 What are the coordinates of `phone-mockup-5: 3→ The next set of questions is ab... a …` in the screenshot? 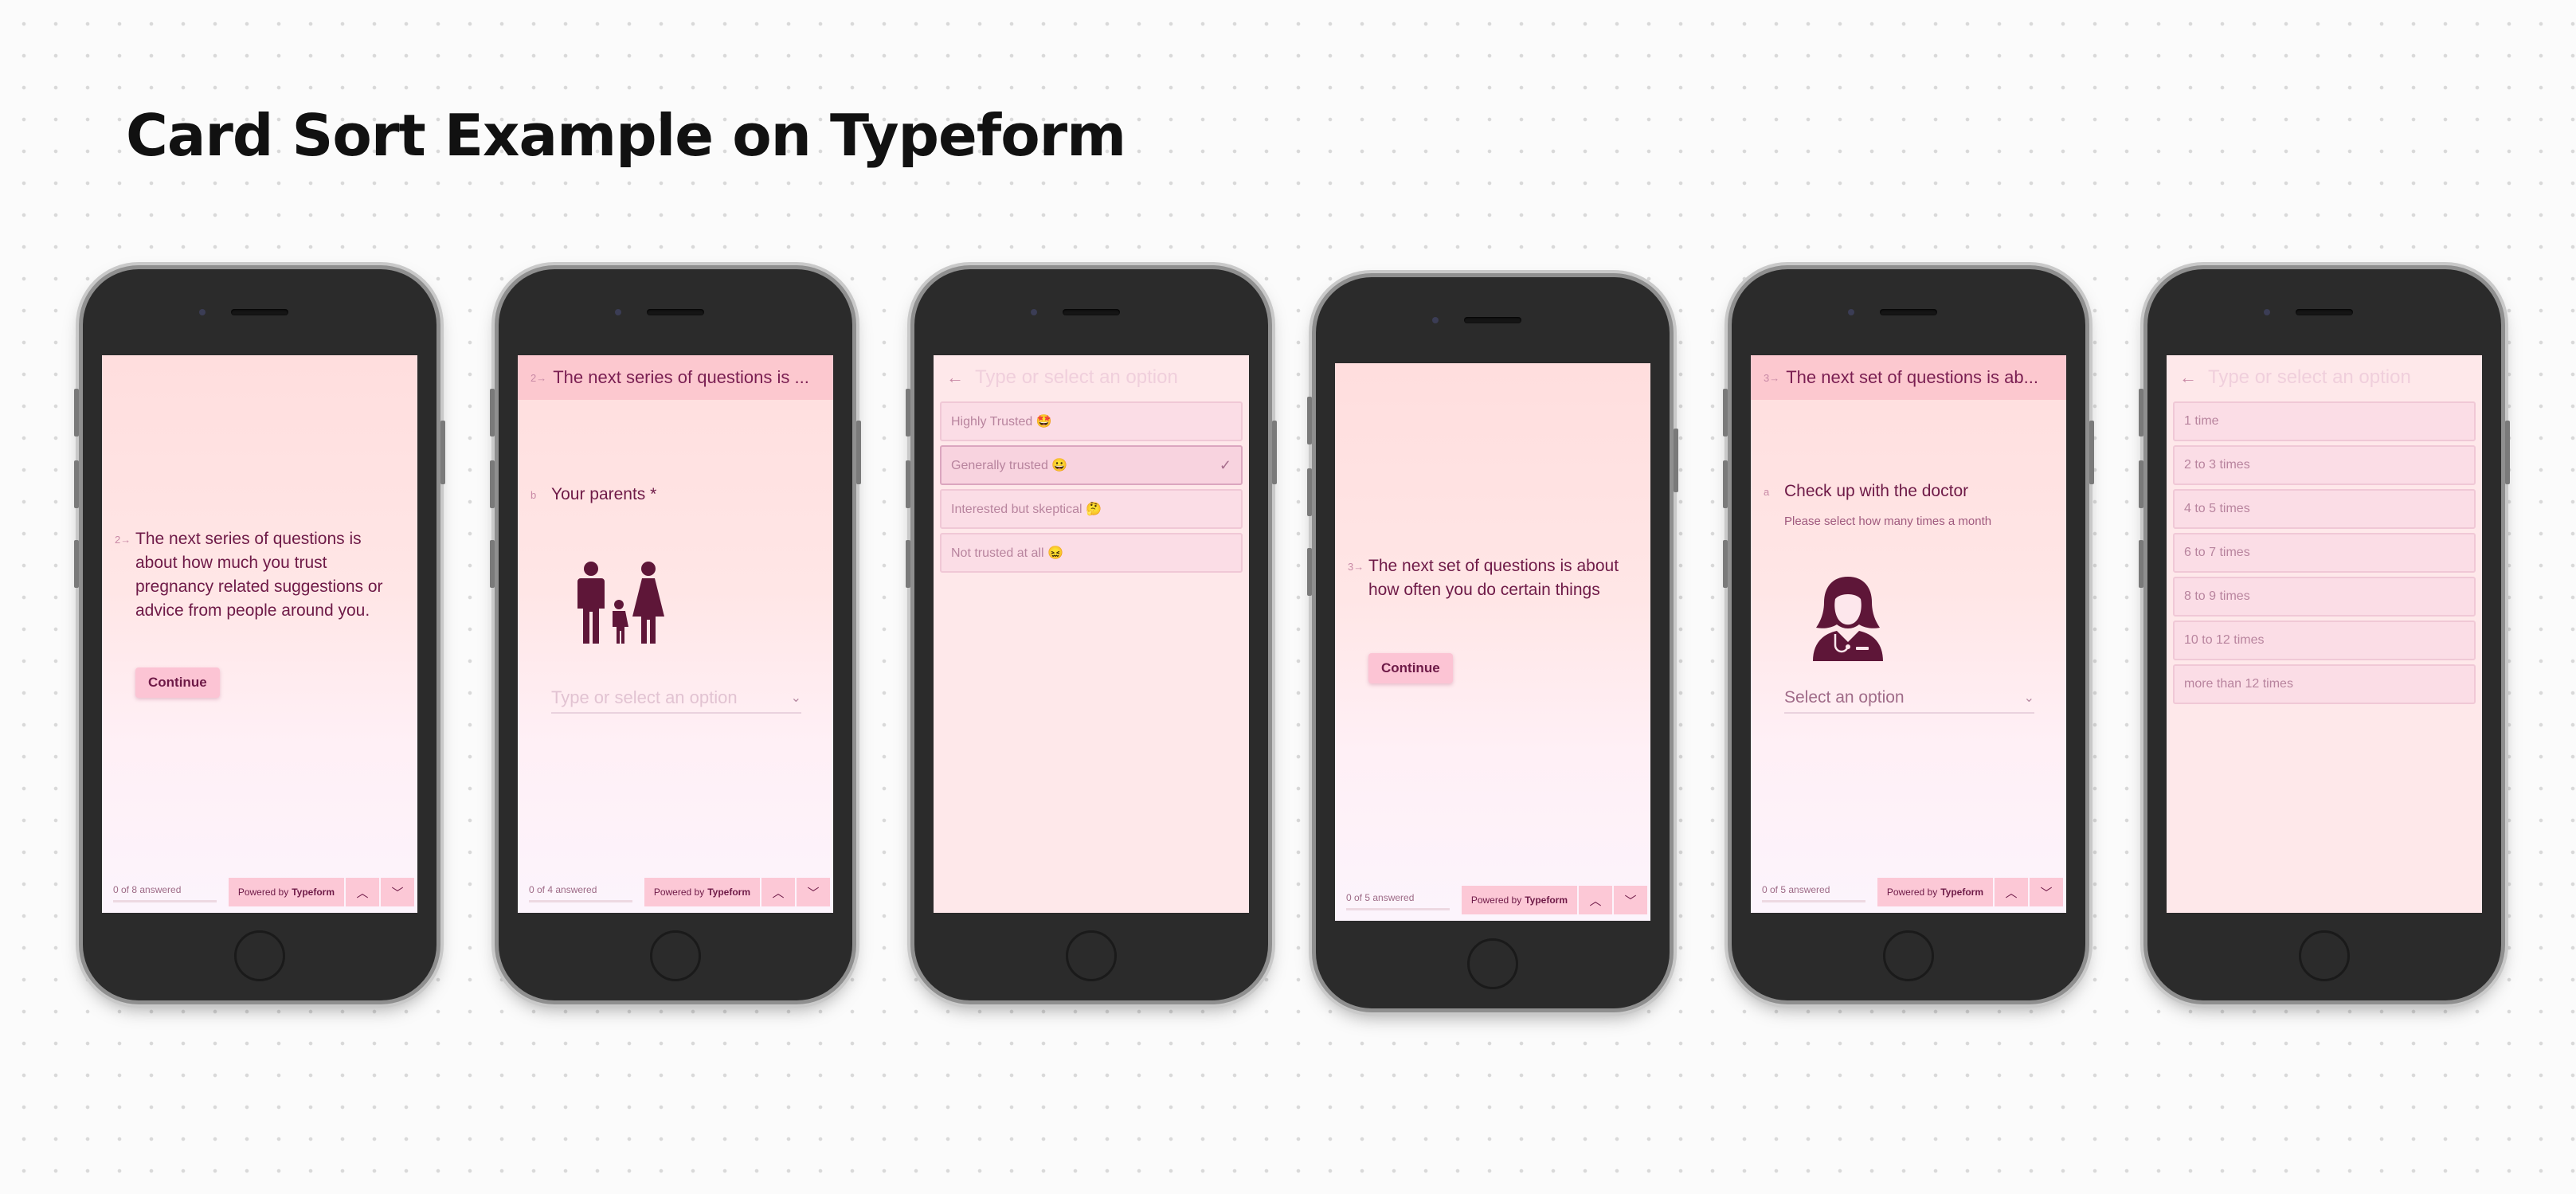 It's located at (1908, 634).